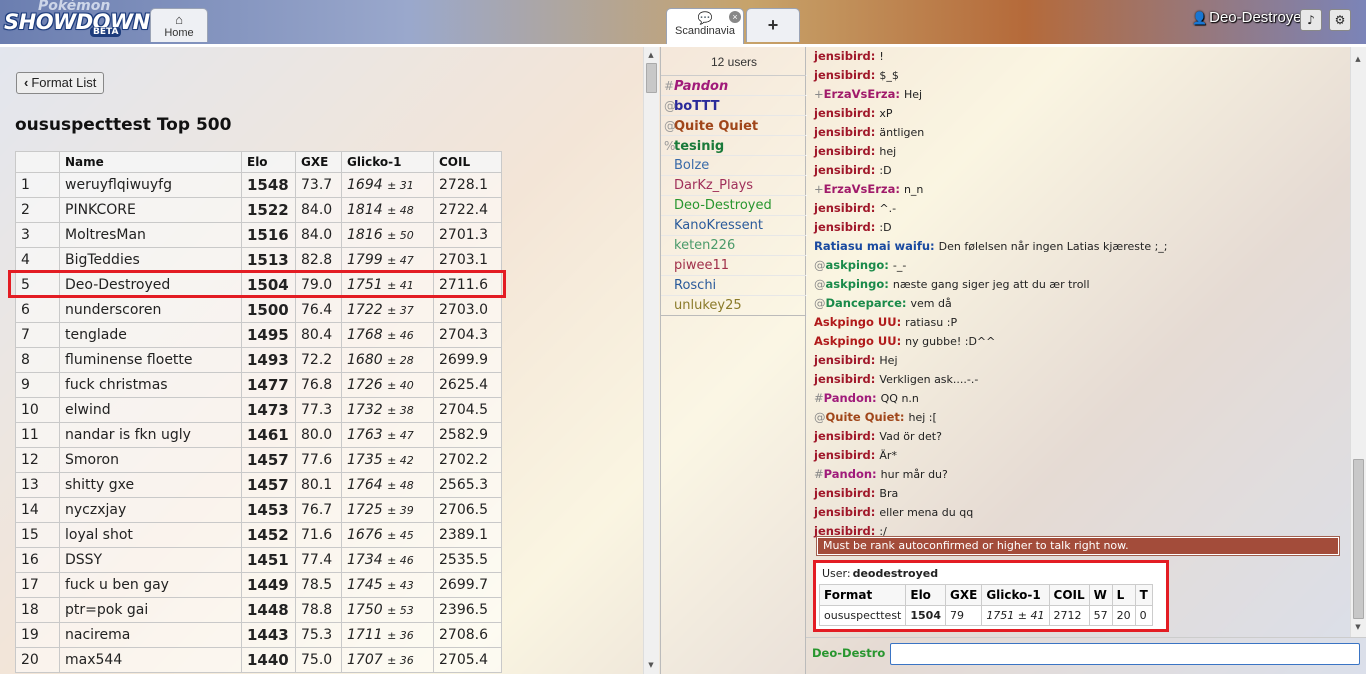 The image size is (1366, 674). What do you see at coordinates (258, 260) in the screenshot?
I see `ladder-row: 4 BigTeddies 1513 82.8 1799 ± 47 2703.1` at bounding box center [258, 260].